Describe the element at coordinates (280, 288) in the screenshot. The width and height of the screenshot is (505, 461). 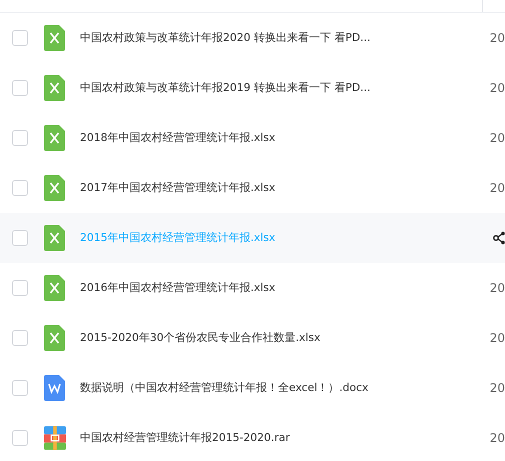
I see `file-name: 2016年中国农村经营管理统计年报.xlsx` at that location.